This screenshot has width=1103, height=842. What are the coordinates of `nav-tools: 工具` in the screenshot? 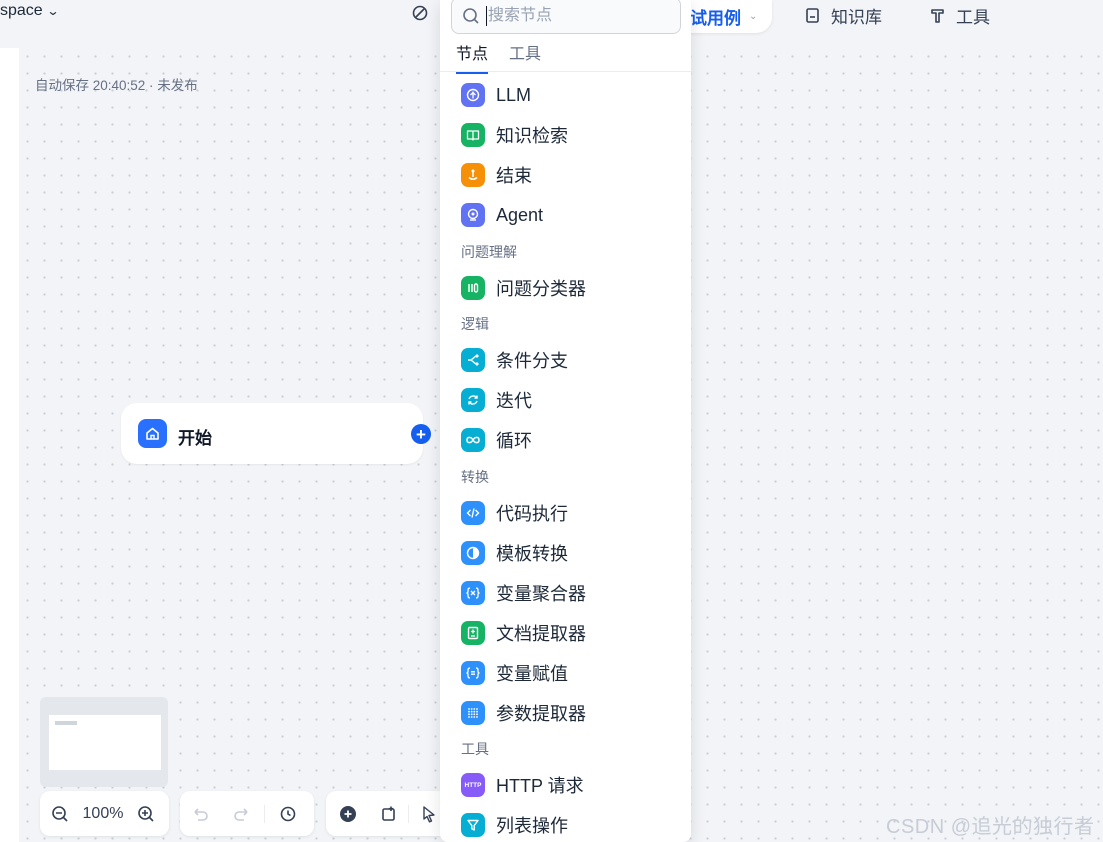 It's located at (959, 15).